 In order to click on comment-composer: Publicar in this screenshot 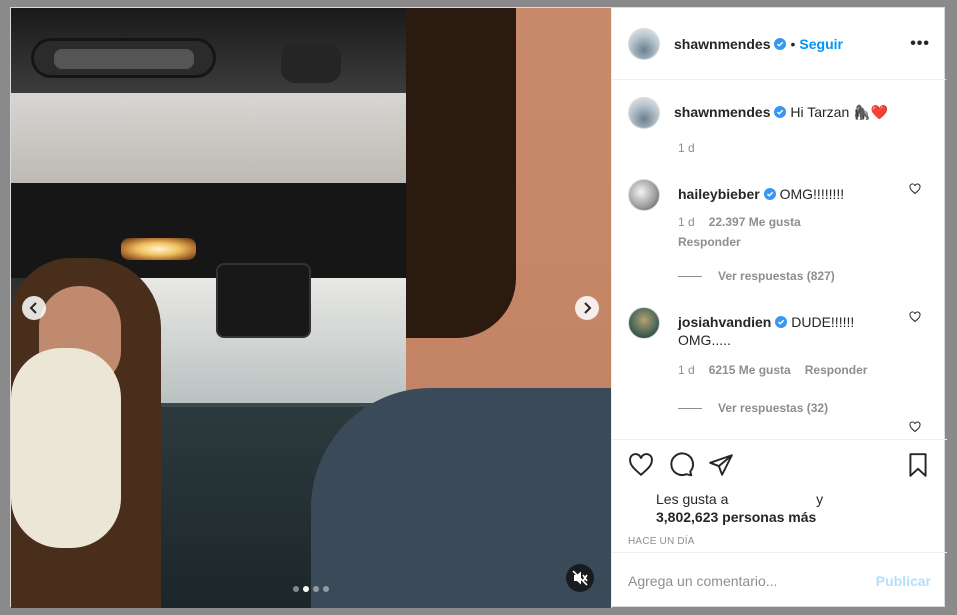, I will do `click(779, 580)`.